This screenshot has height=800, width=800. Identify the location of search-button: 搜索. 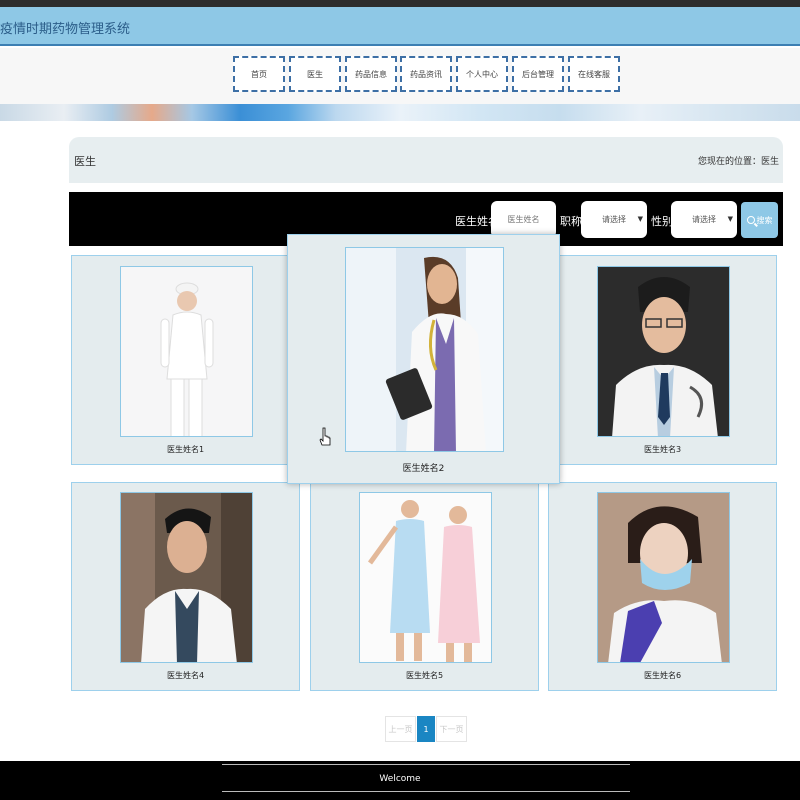
(759, 220).